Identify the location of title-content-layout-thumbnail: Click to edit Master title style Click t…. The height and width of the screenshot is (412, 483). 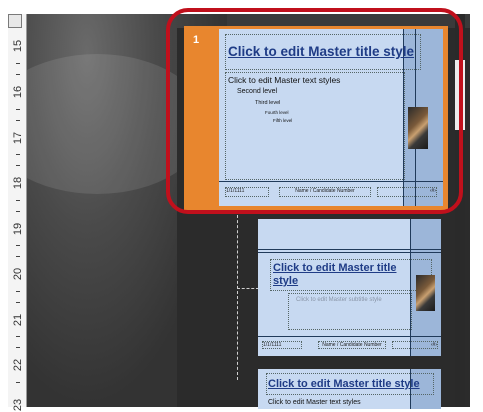
(349, 389).